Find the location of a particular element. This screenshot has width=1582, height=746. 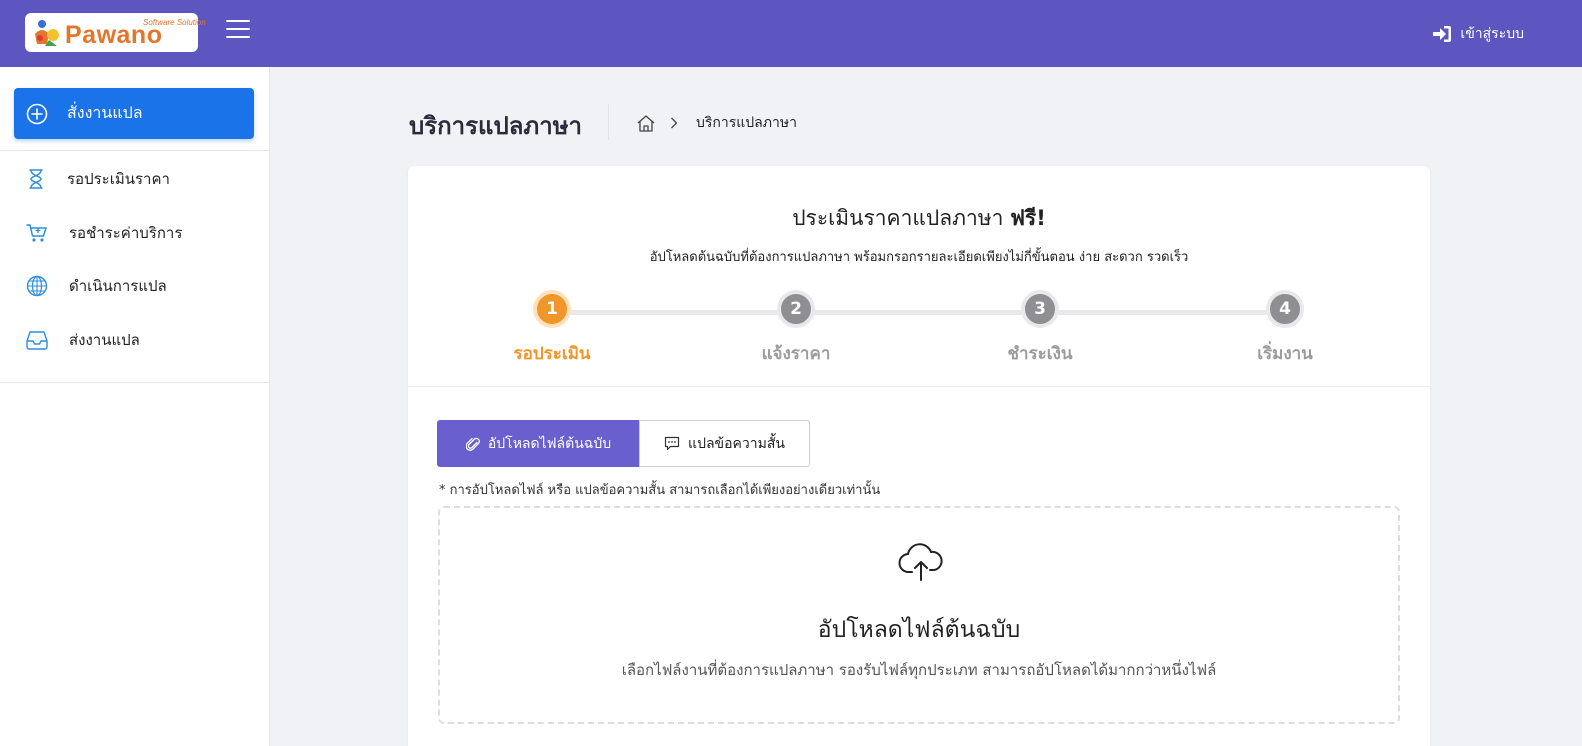

card-title: ประเมินราคาแปลภาษา ฟรี! is located at coordinates (919, 218).